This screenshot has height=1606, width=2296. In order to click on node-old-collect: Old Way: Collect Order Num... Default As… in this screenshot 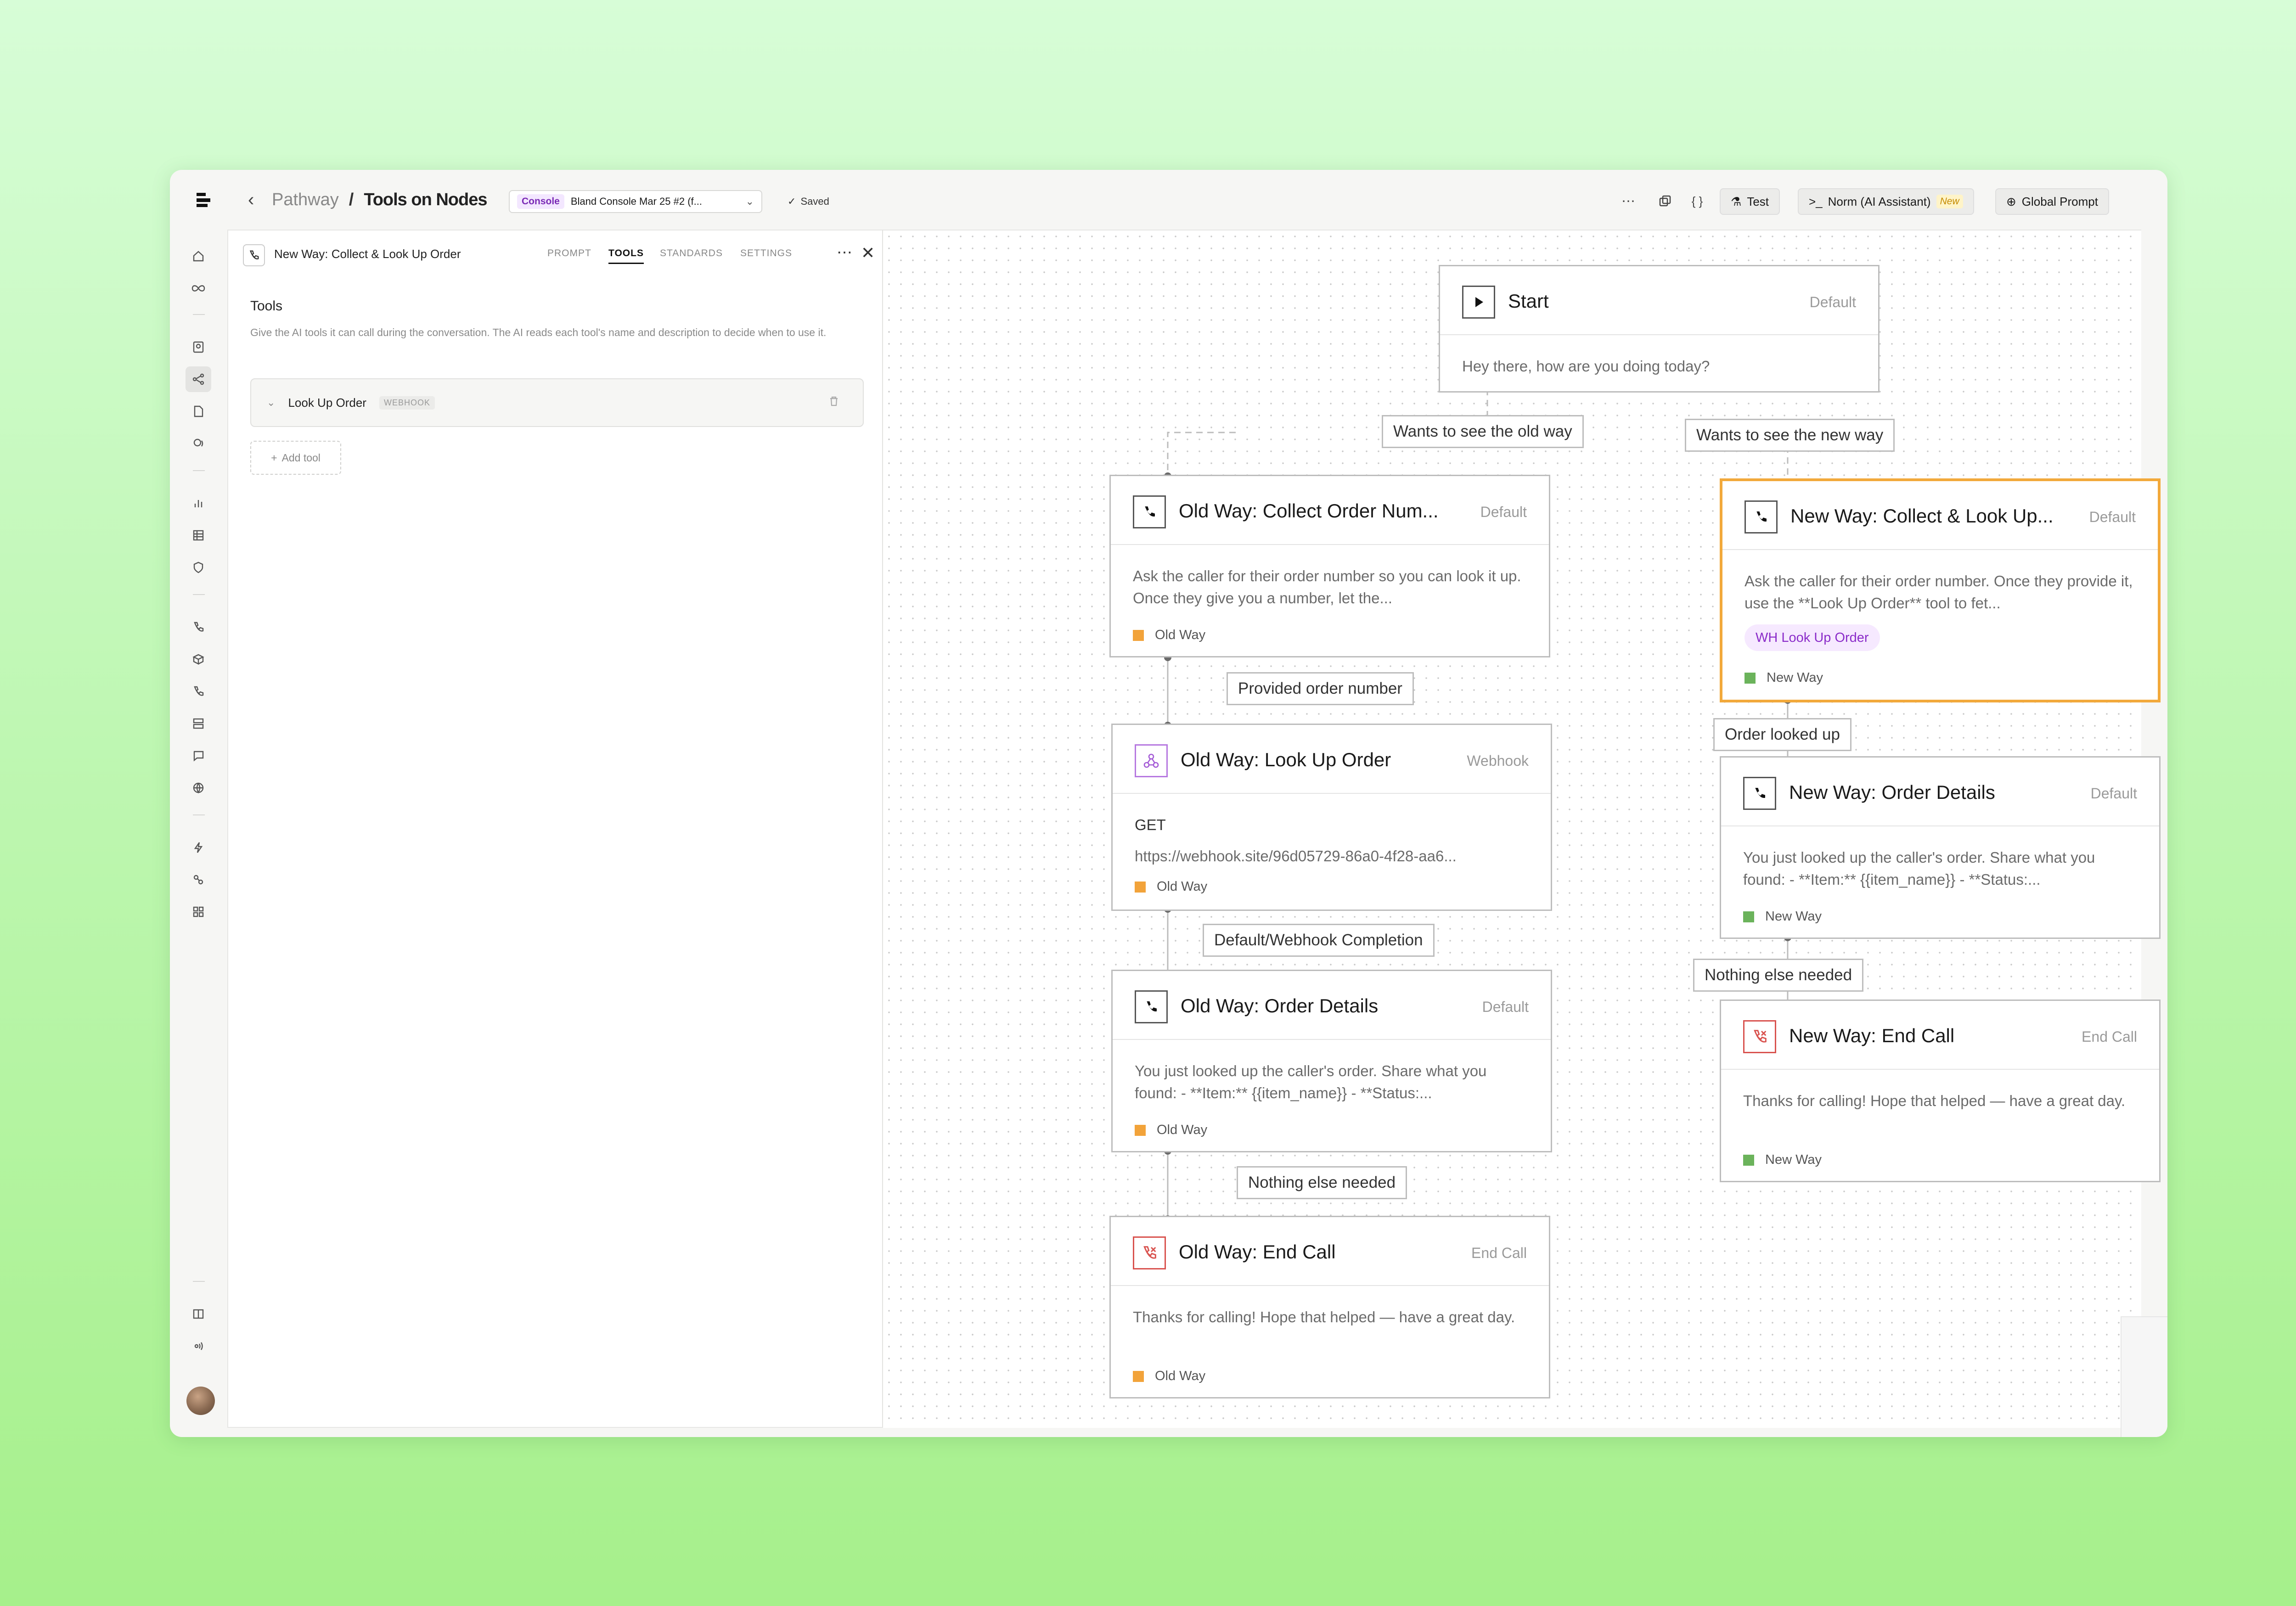, I will do `click(1329, 566)`.